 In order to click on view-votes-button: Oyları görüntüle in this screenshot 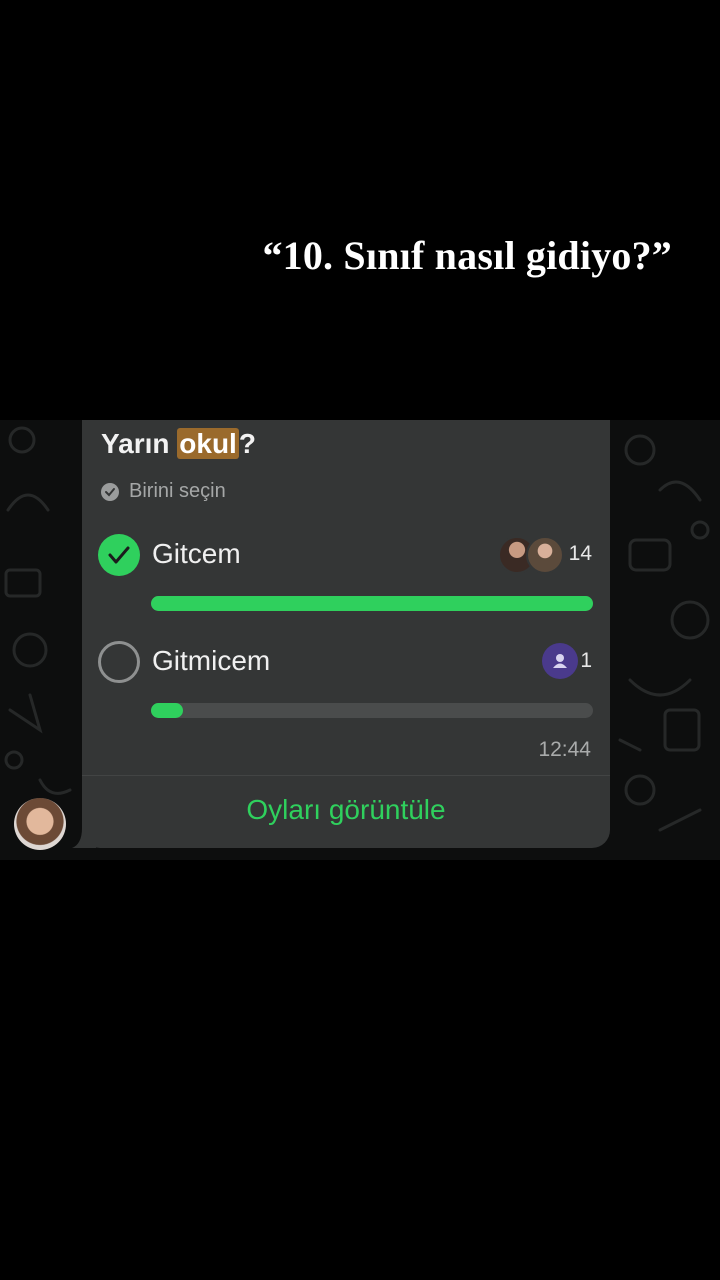, I will do `click(346, 810)`.